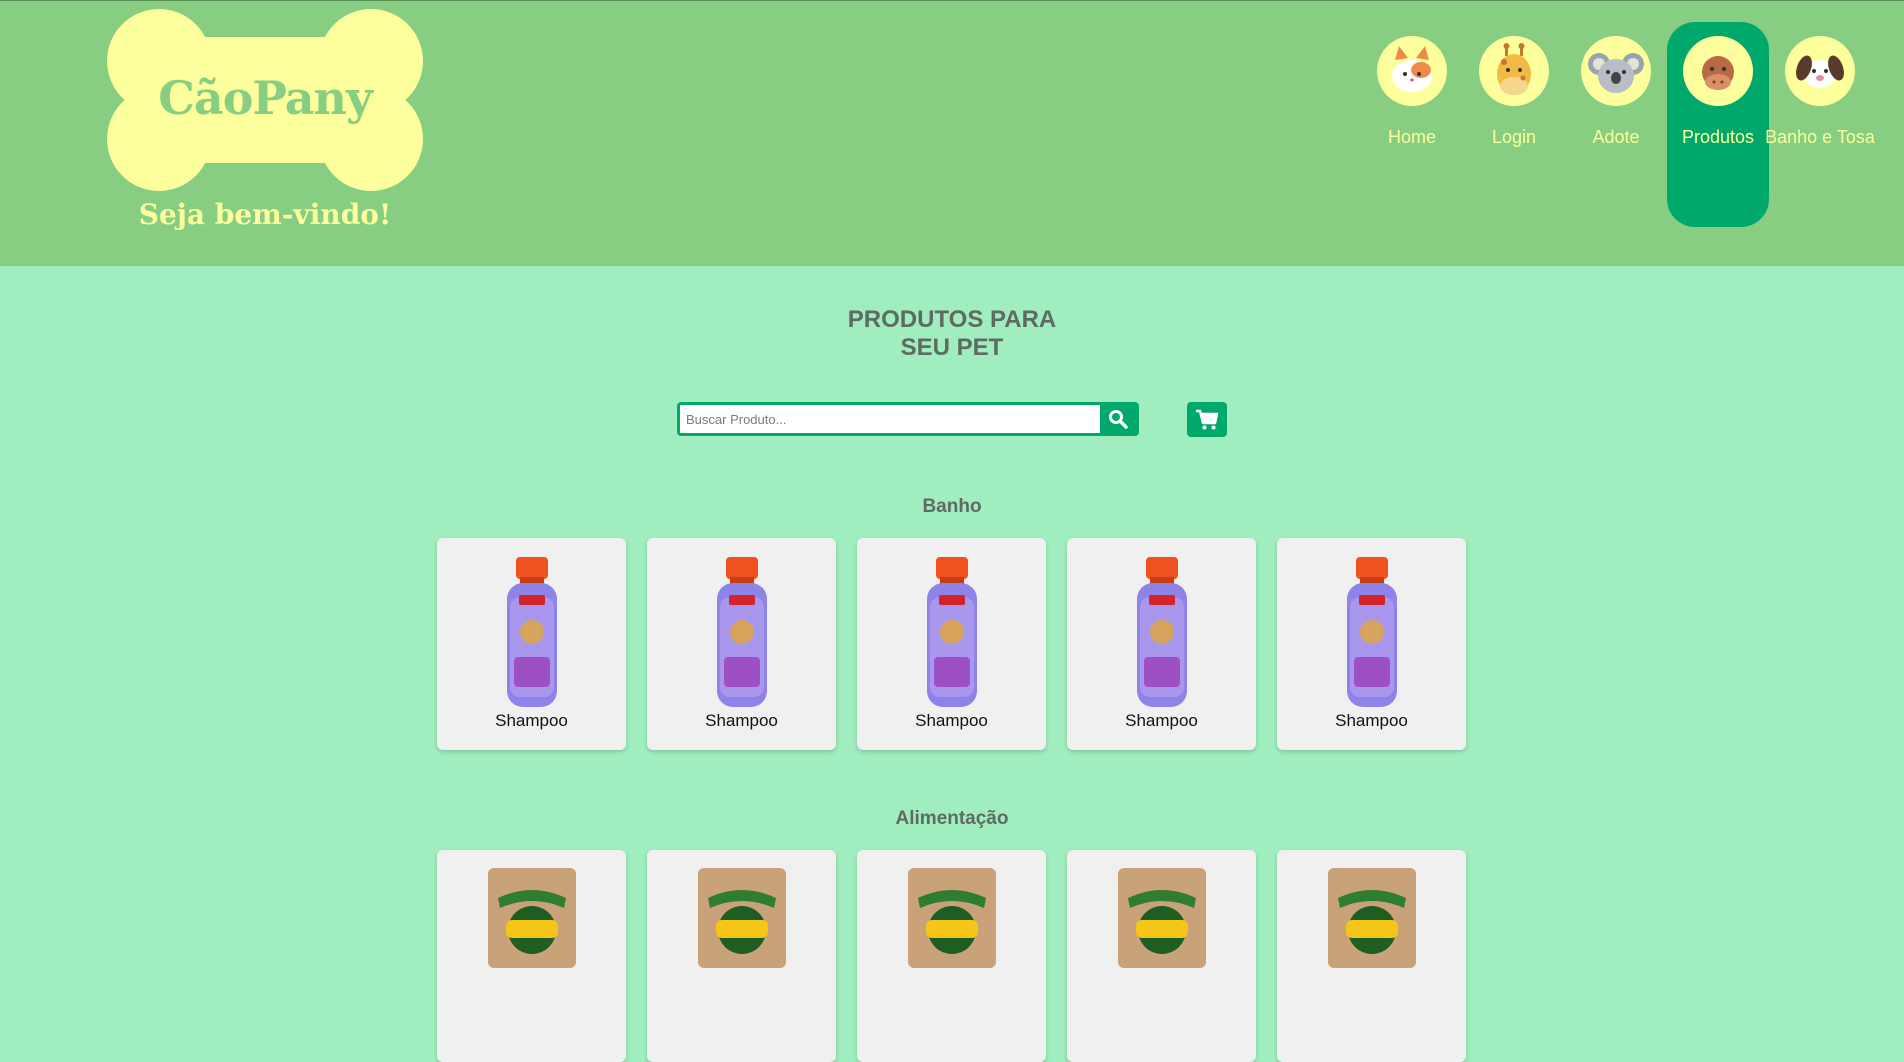 Image resolution: width=1904 pixels, height=1062 pixels. Describe the element at coordinates (1616, 71) in the screenshot. I see `koala-face-icon` at that location.